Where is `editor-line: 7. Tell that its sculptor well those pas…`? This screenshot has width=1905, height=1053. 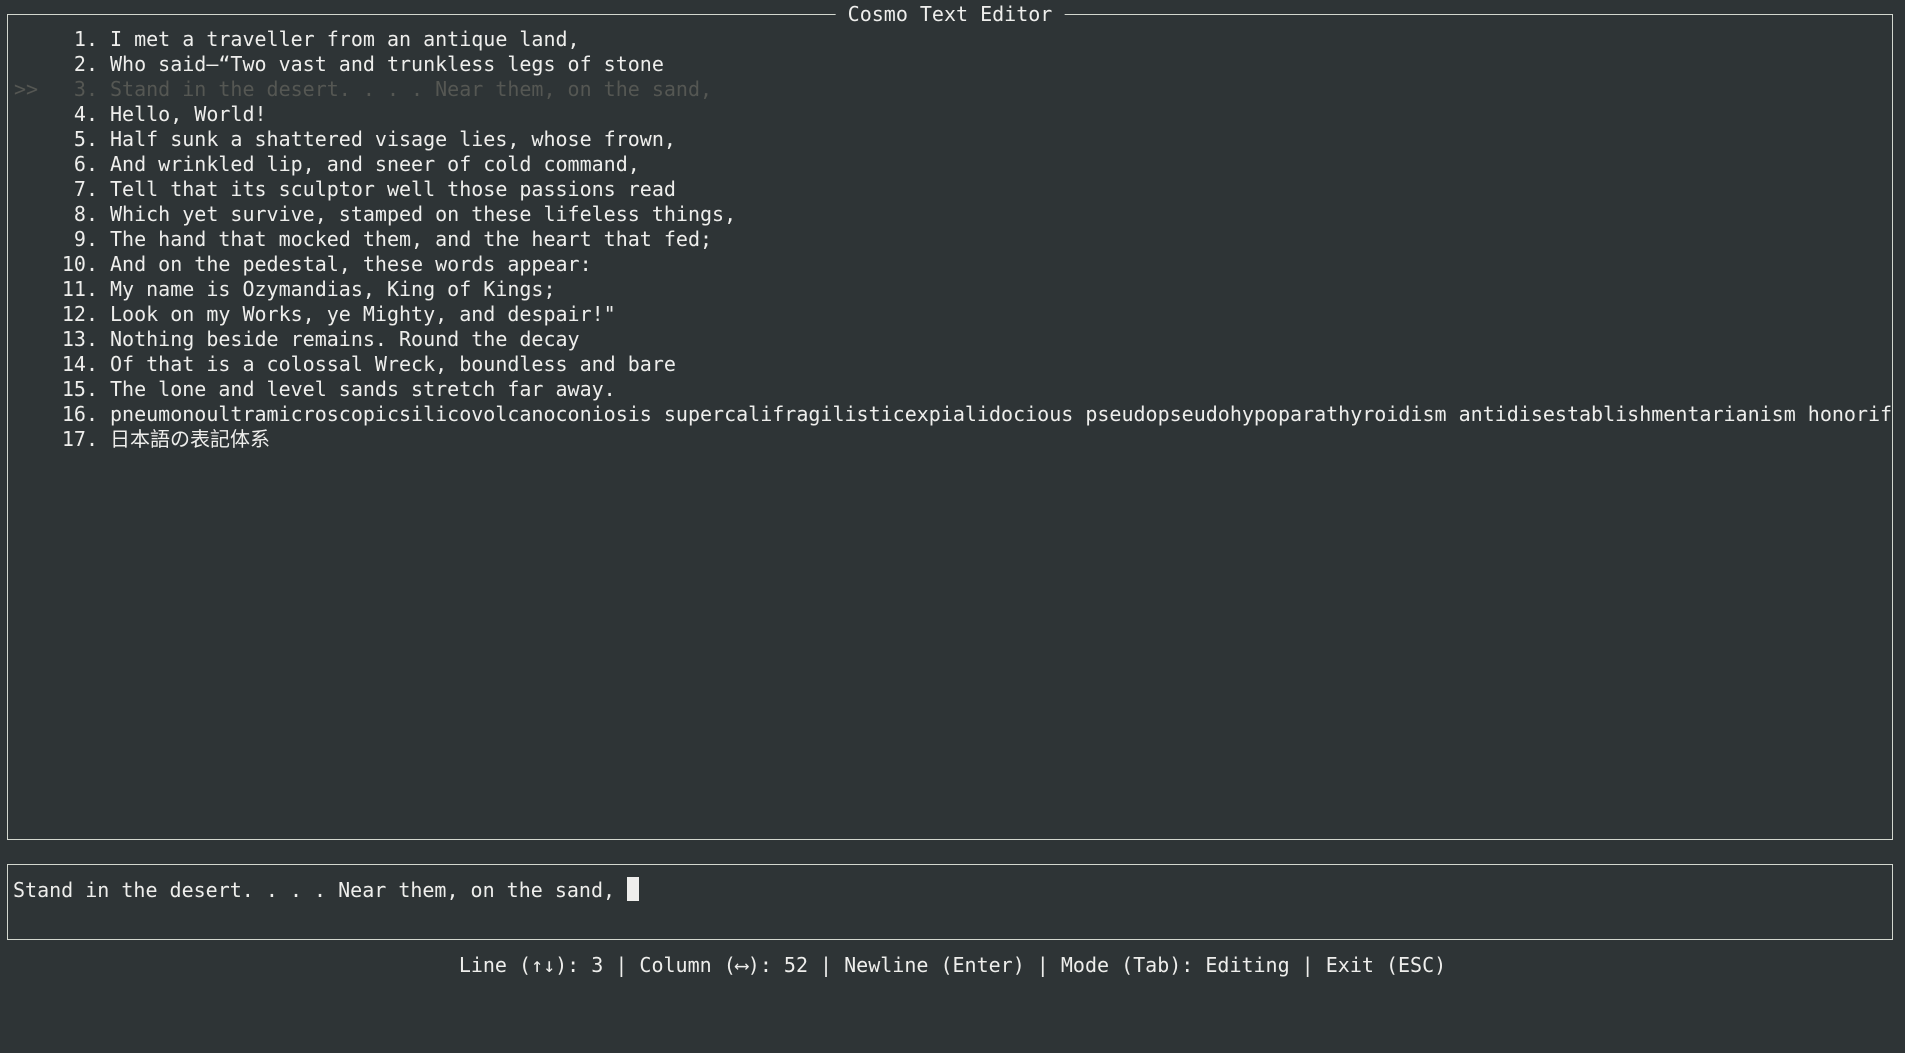
editor-line: 7. Tell that its sculptor well those pas… is located at coordinates (950, 189).